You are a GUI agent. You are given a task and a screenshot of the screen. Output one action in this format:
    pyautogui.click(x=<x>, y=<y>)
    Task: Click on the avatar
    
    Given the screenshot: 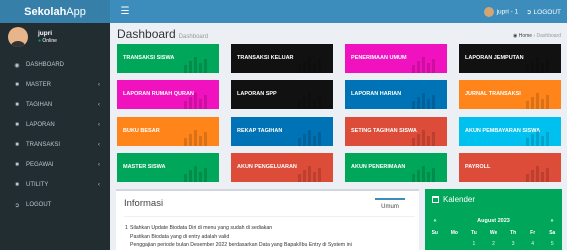 What is the action you would take?
    pyautogui.click(x=488, y=11)
    